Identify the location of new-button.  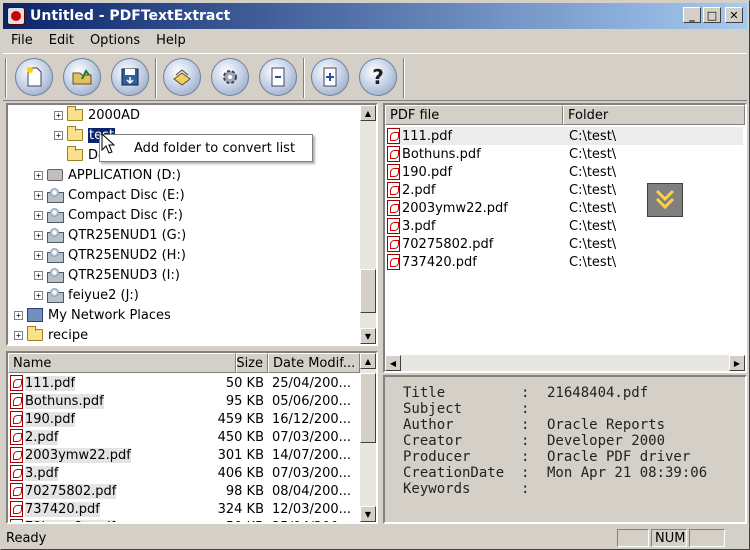
(34, 77).